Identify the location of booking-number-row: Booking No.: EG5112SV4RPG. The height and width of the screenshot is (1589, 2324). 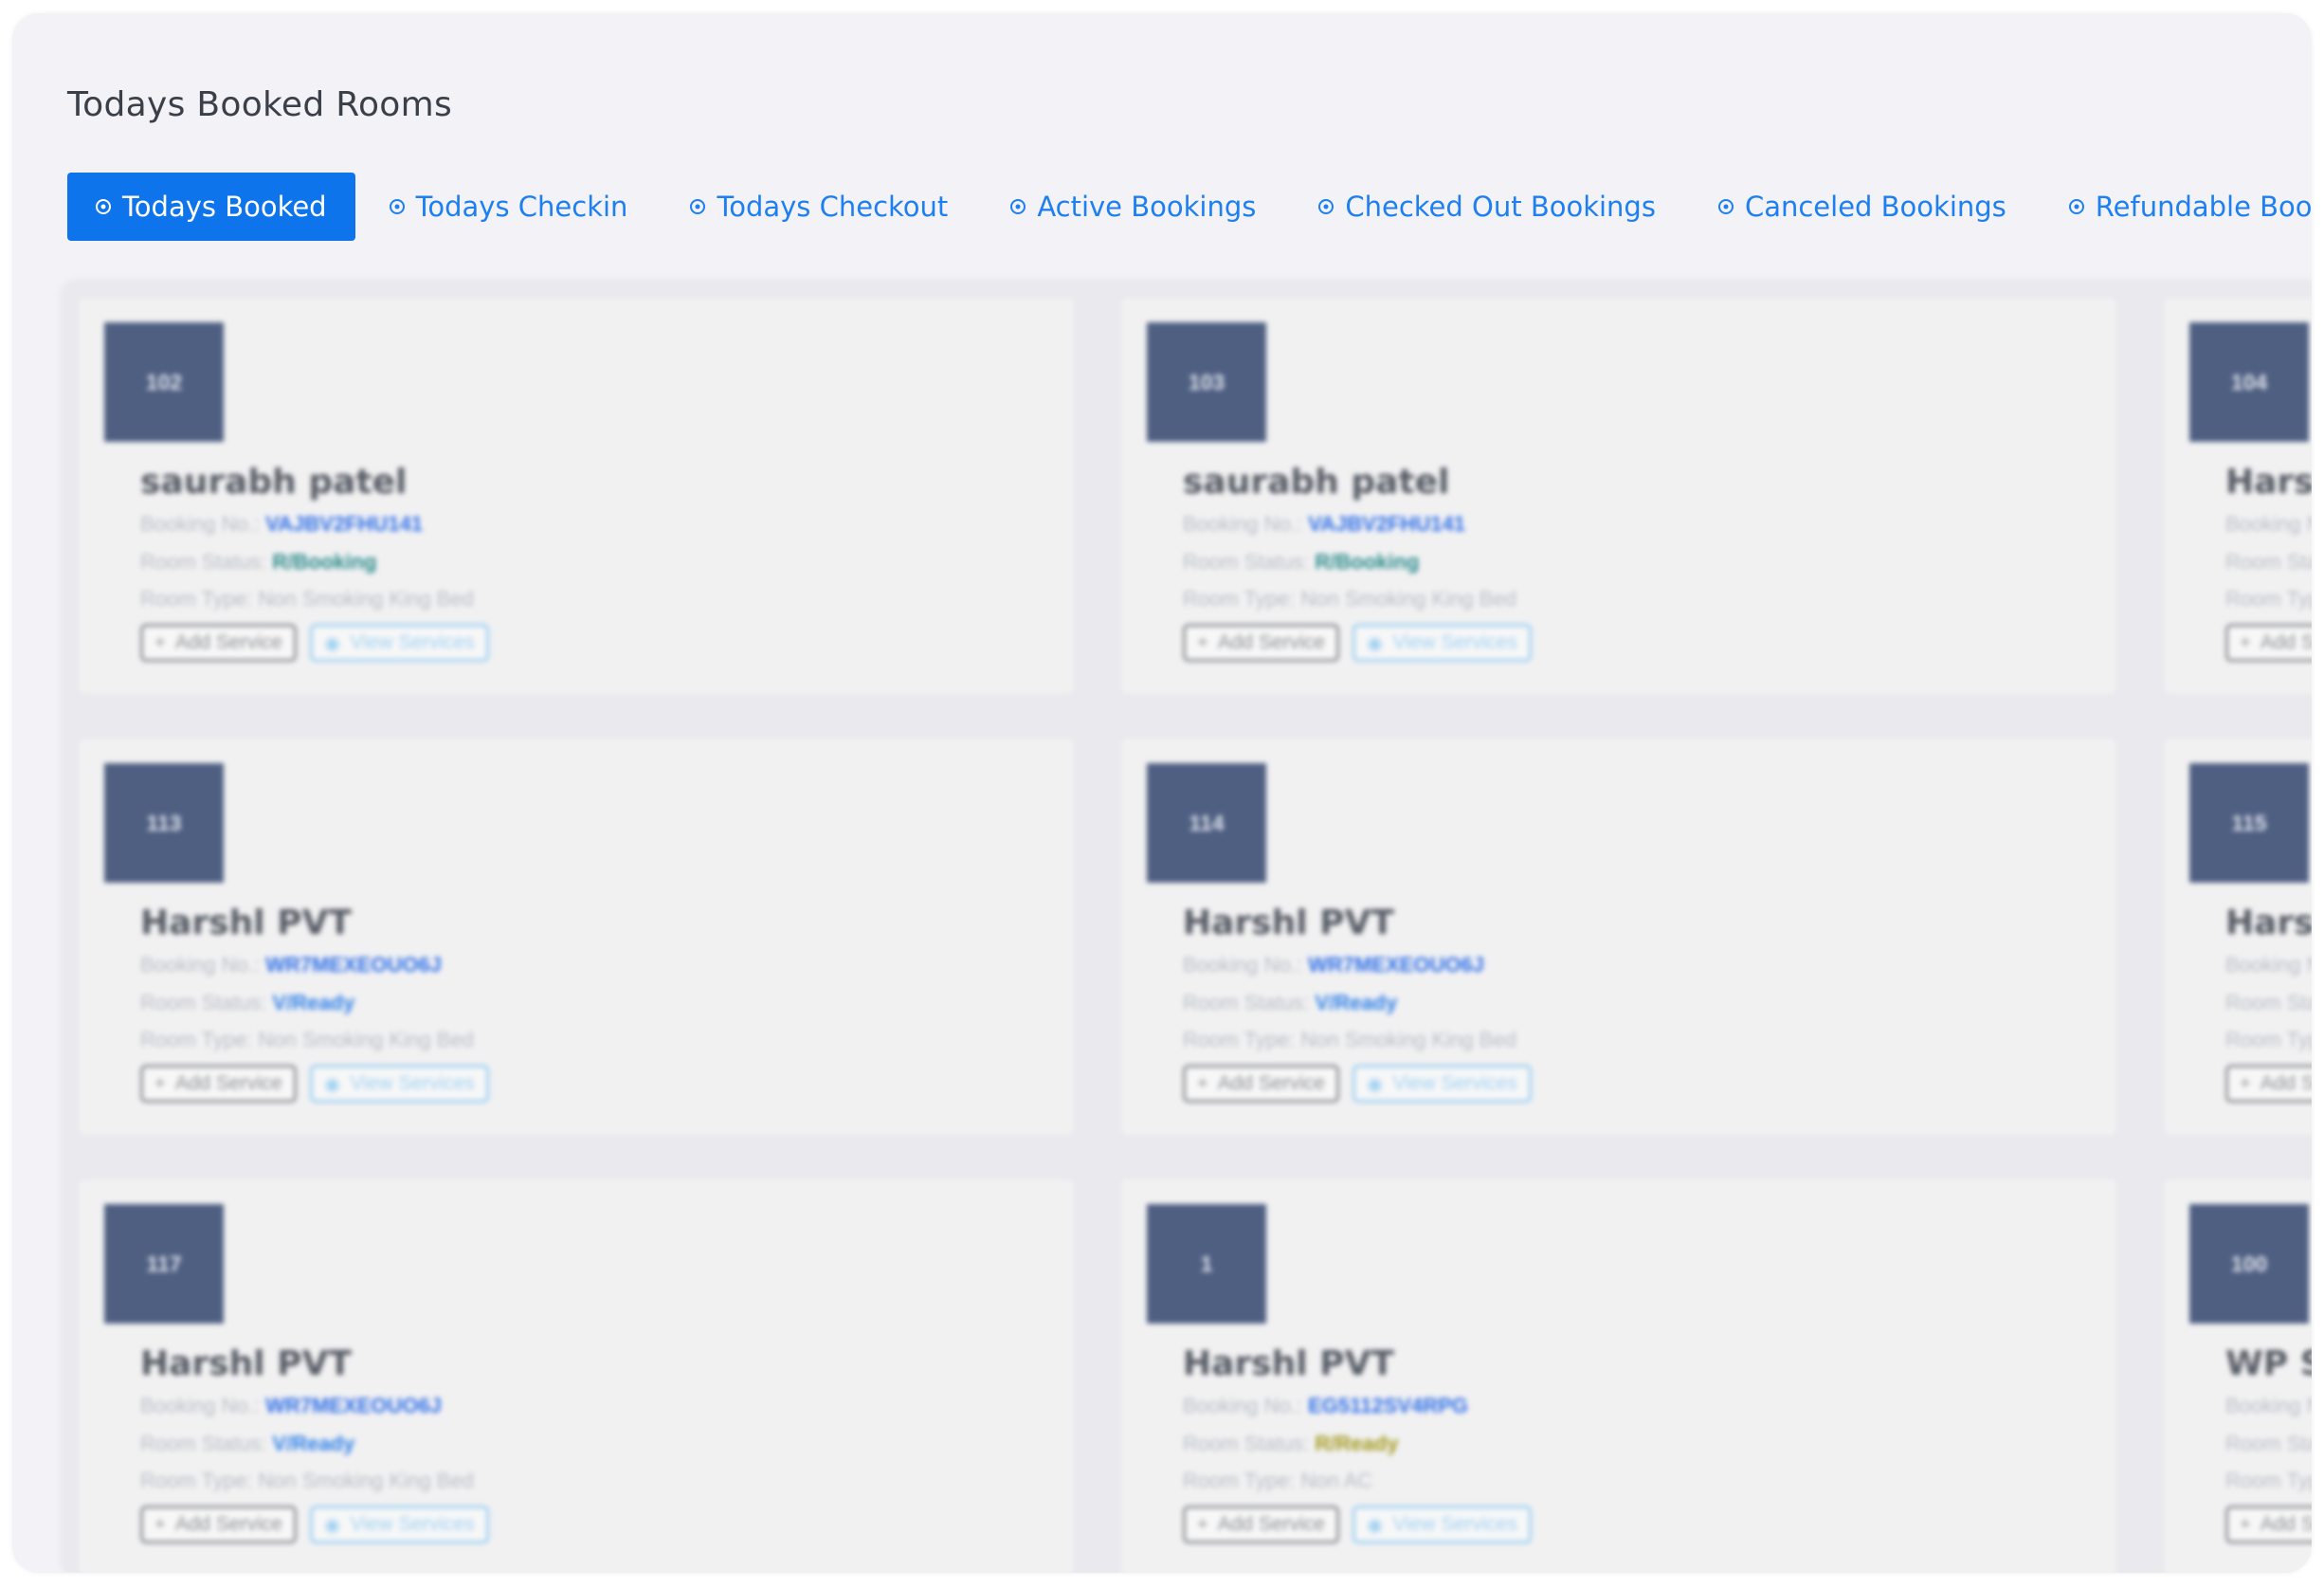
(1325, 1406).